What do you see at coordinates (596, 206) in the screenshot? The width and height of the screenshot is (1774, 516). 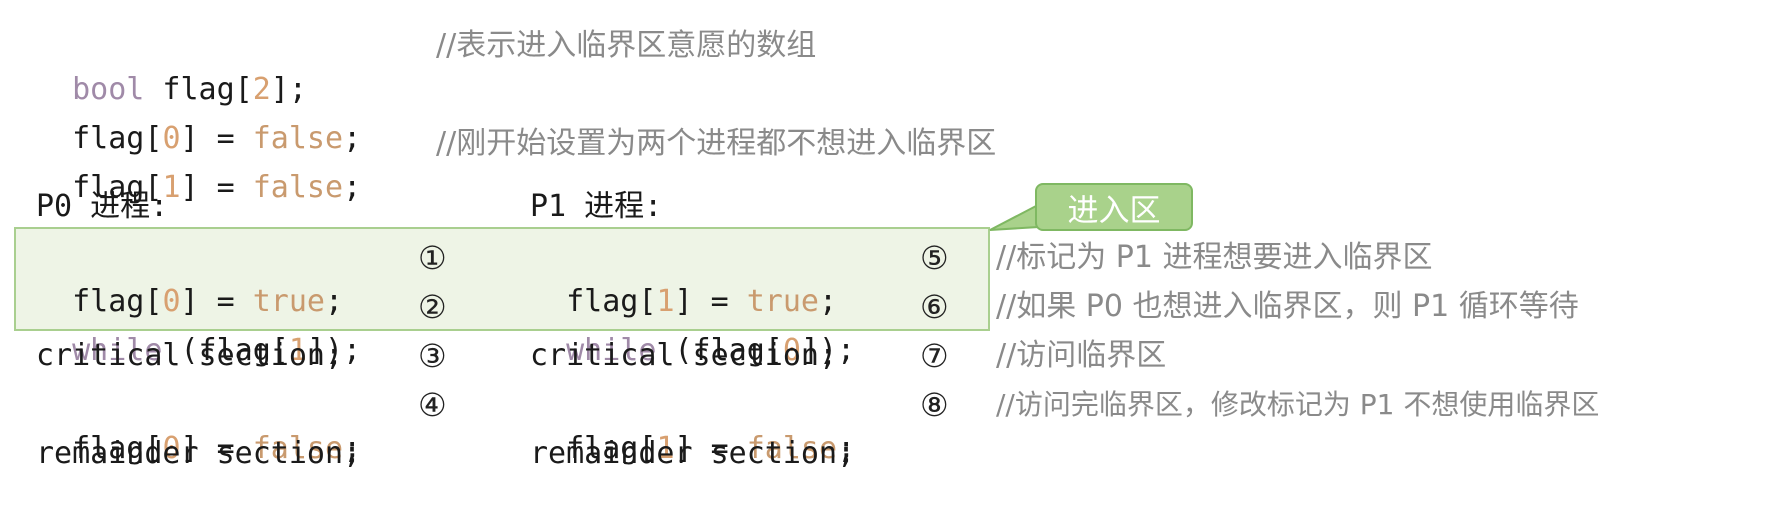 I see `p1-header: P1 进程:` at bounding box center [596, 206].